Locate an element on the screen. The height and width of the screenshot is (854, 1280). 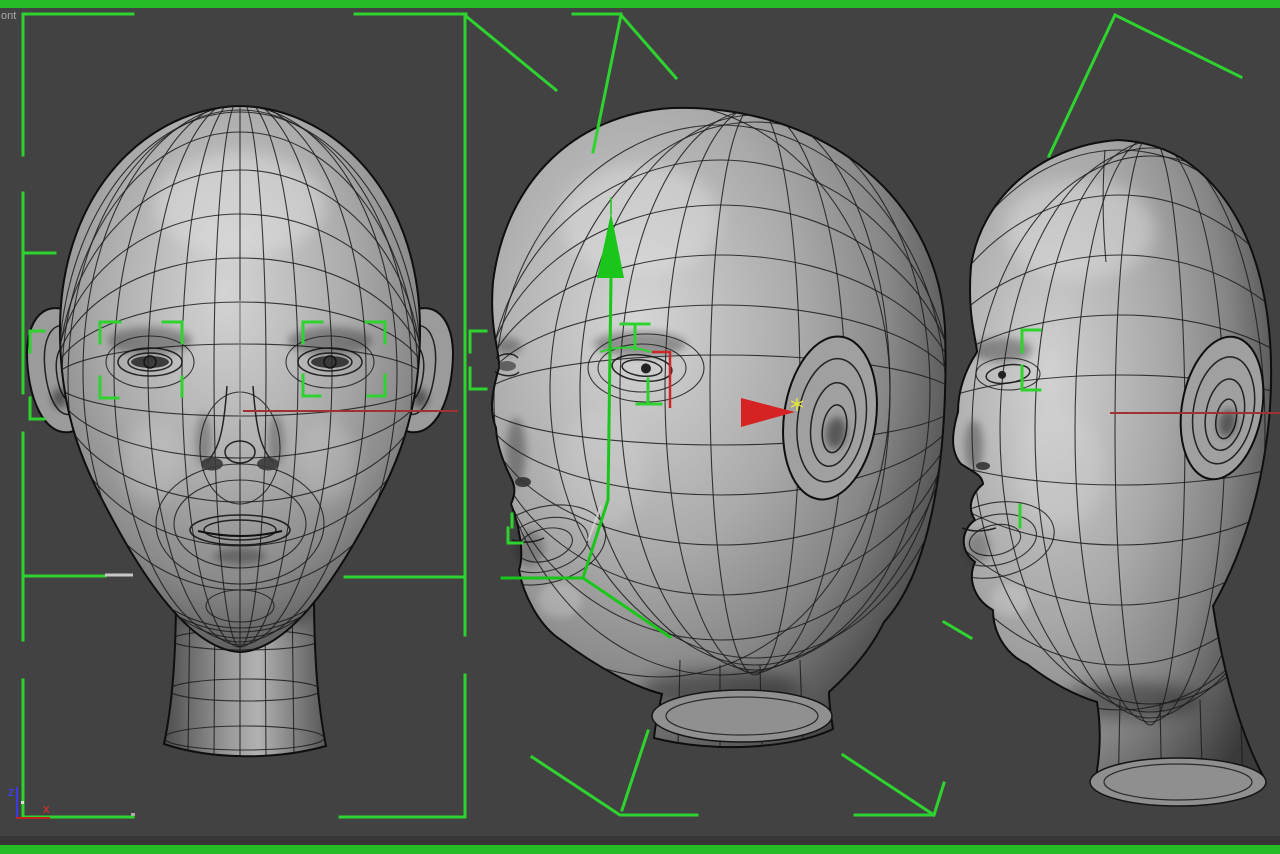
bottom-edge-strip is located at coordinates (640, 840).